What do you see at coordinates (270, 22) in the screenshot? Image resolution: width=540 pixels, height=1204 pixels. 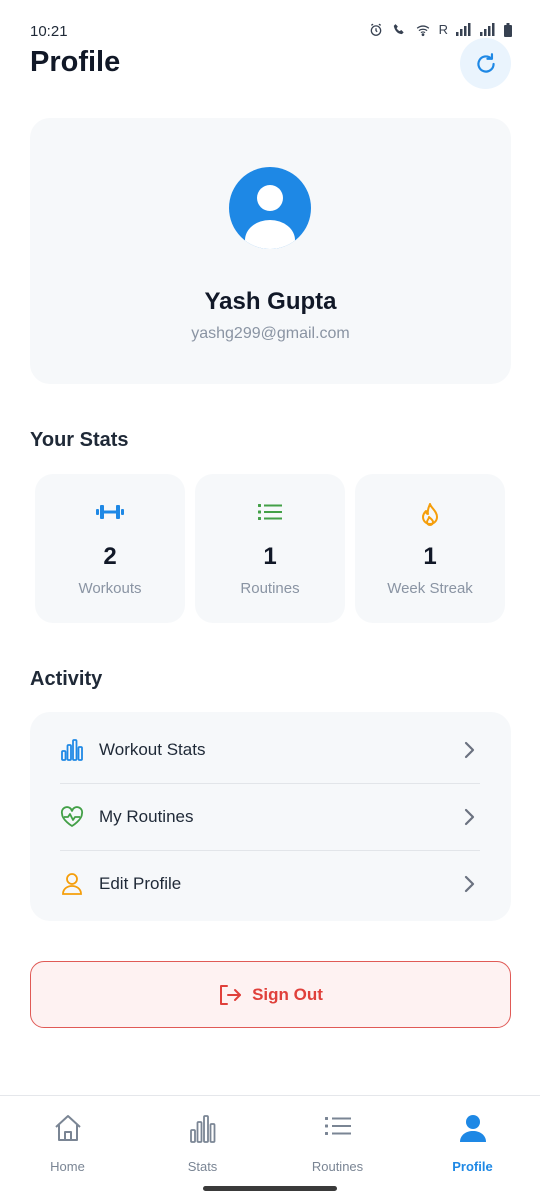 I see `status-bar: 10:21 R` at bounding box center [270, 22].